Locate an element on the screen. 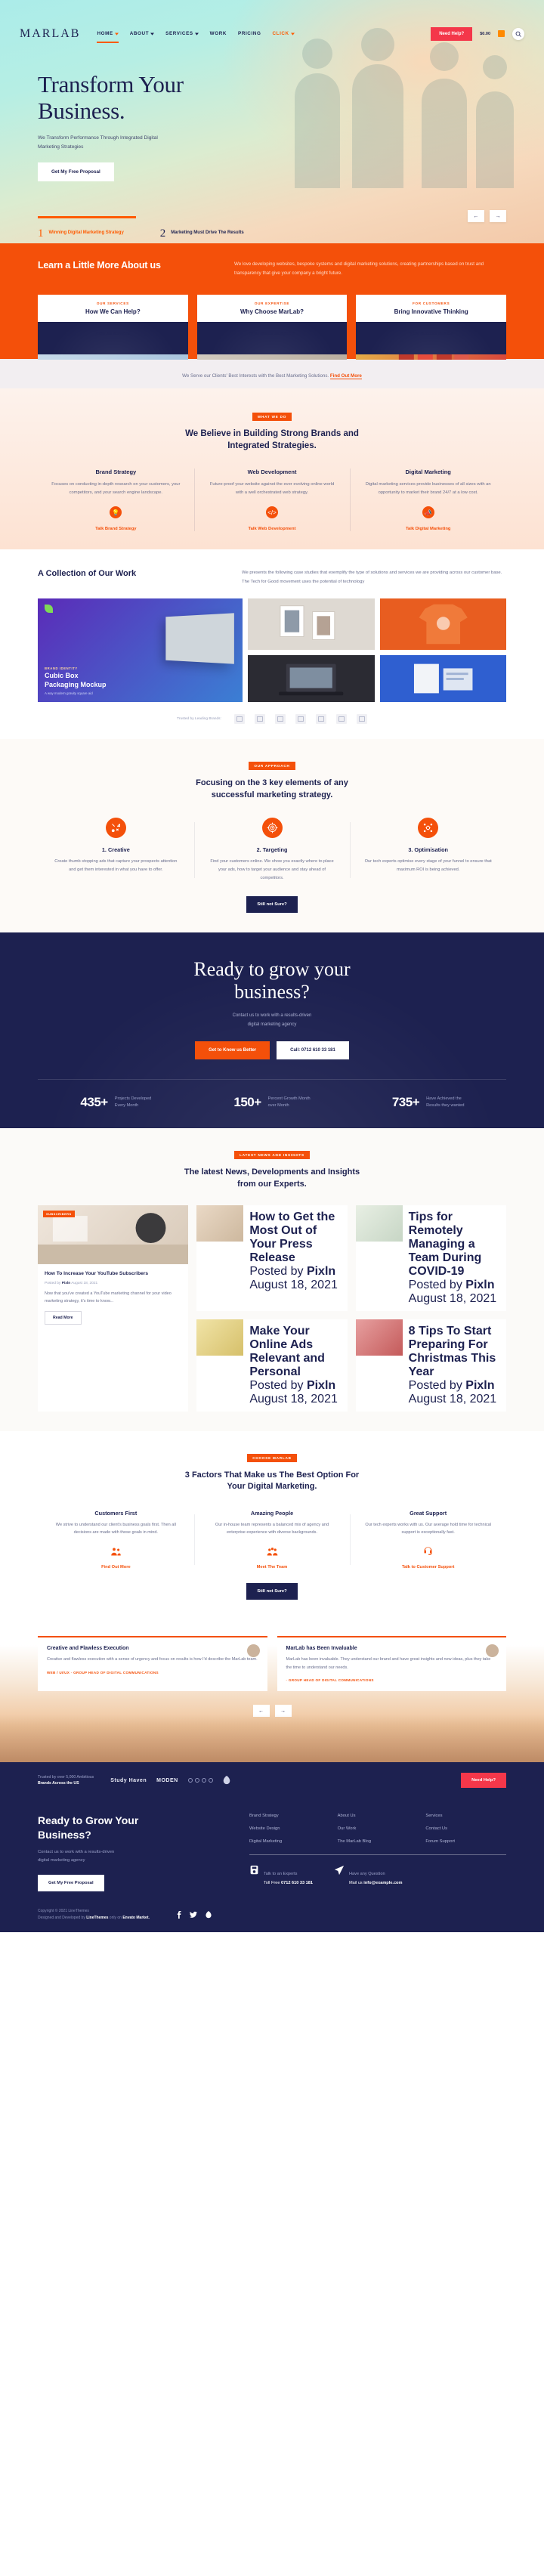 The height and width of the screenshot is (2576, 544). footer-heading-line1: Ready to Grow Your is located at coordinates (88, 1820).